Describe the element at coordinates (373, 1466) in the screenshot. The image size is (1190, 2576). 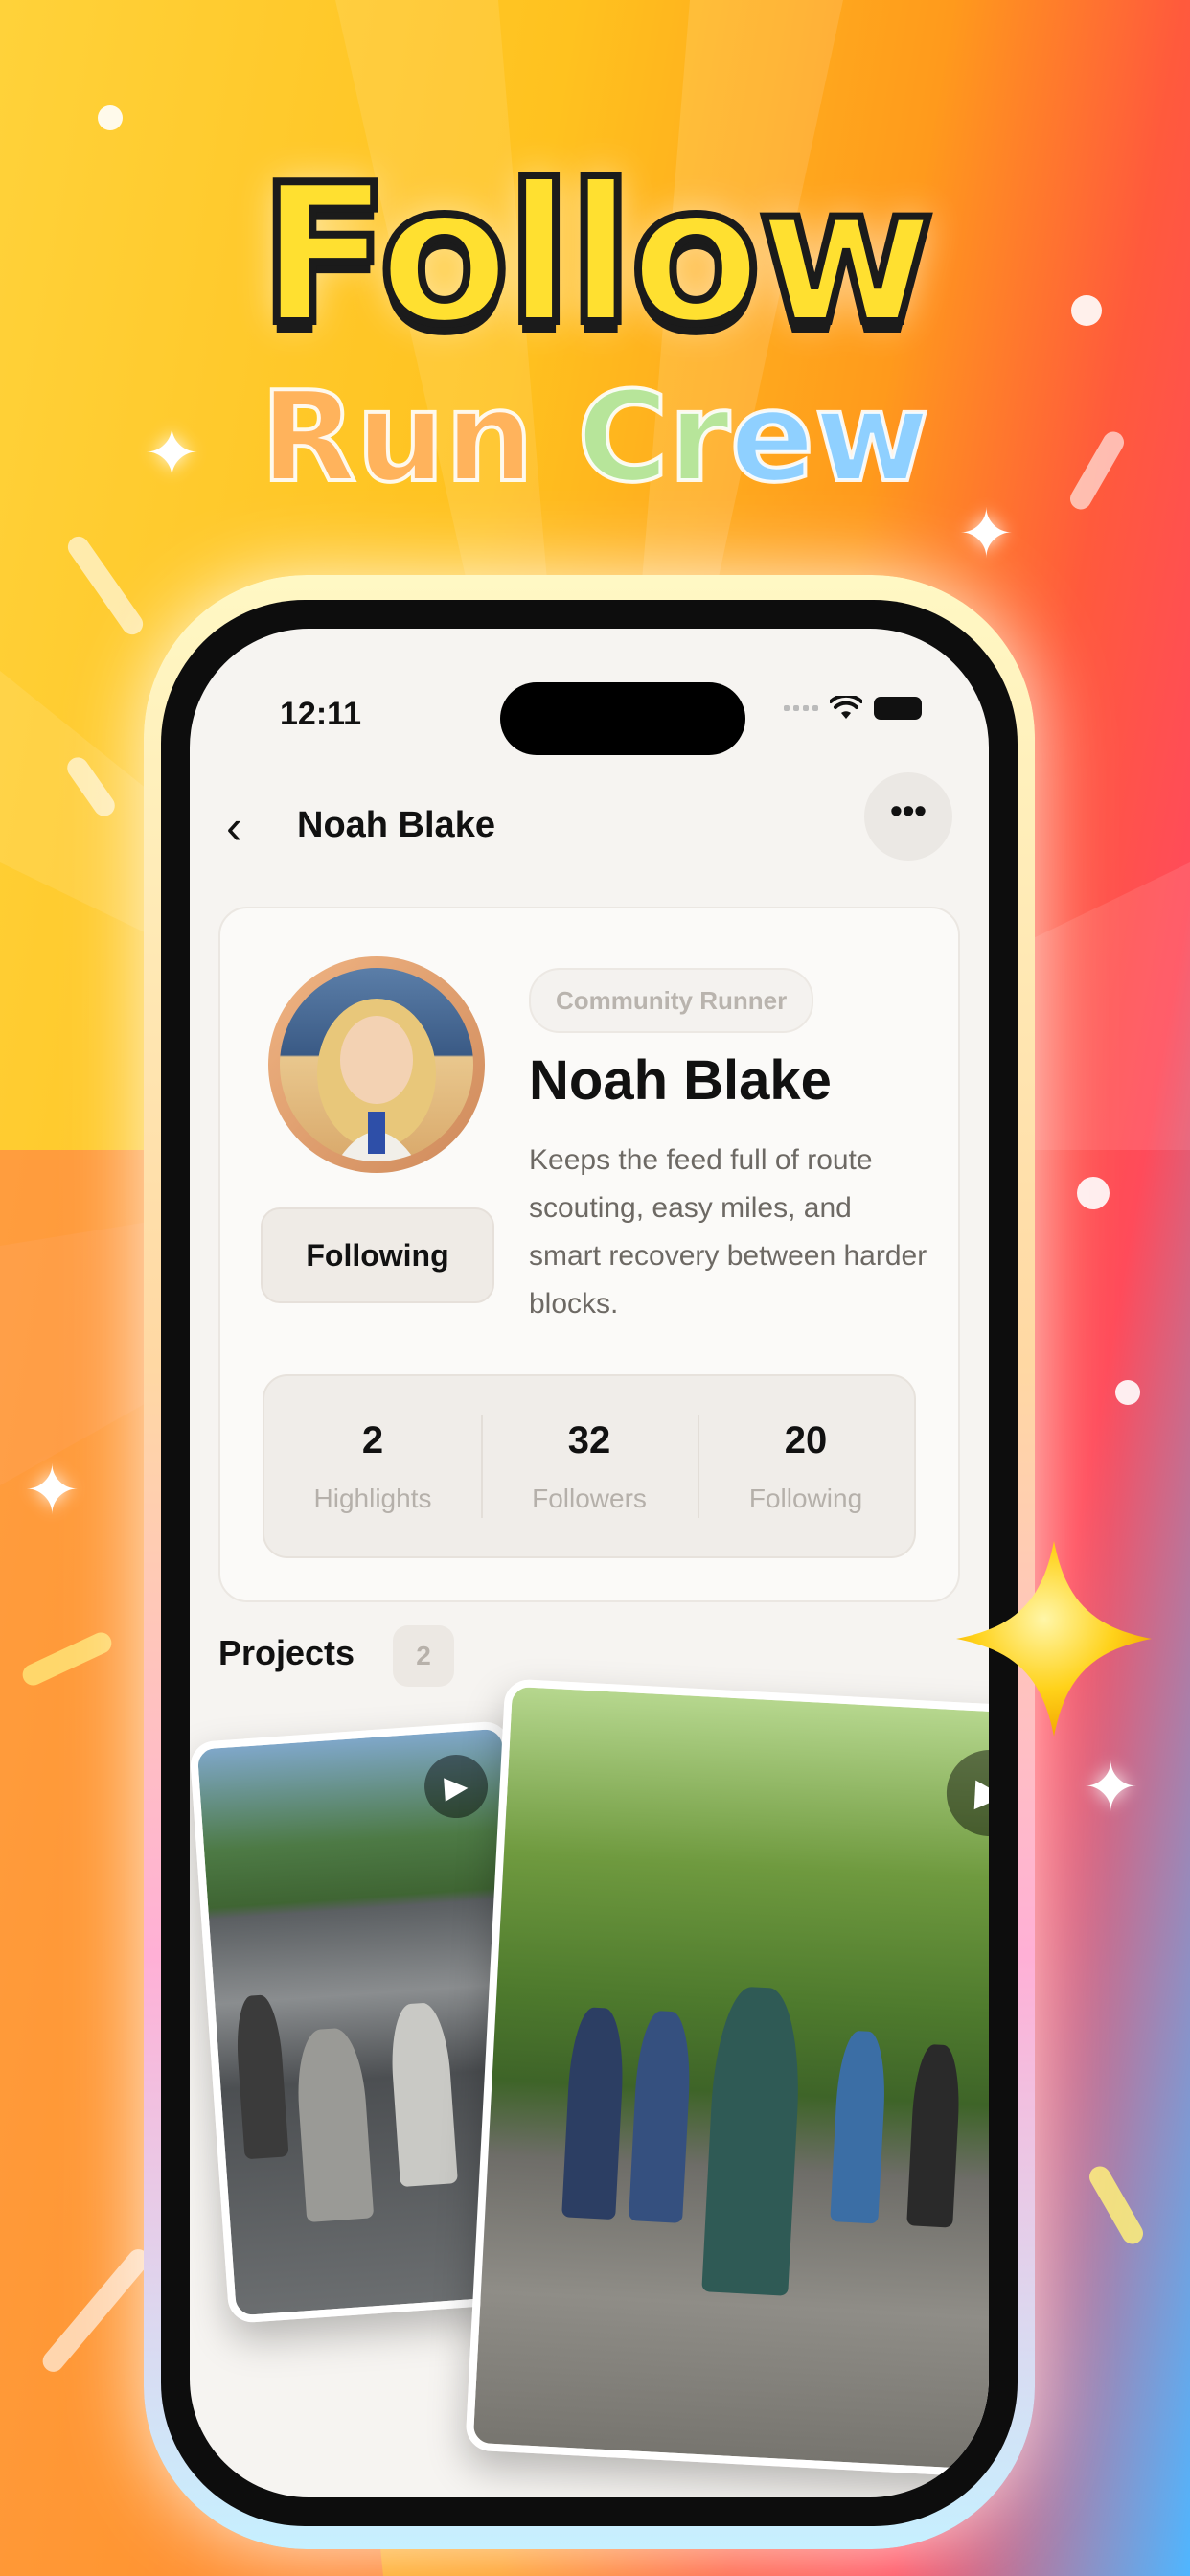
I see `stat-highlights: 2 Highlights` at that location.